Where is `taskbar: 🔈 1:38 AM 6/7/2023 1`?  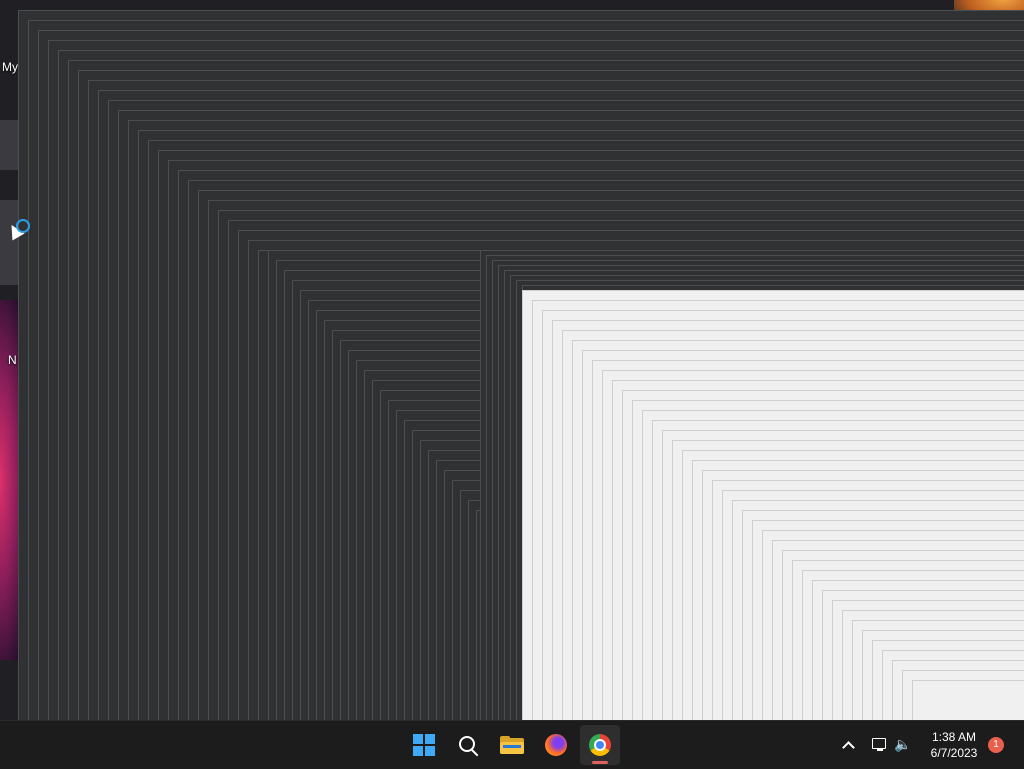
taskbar: 🔈 1:38 AM 6/7/2023 1 is located at coordinates (512, 744).